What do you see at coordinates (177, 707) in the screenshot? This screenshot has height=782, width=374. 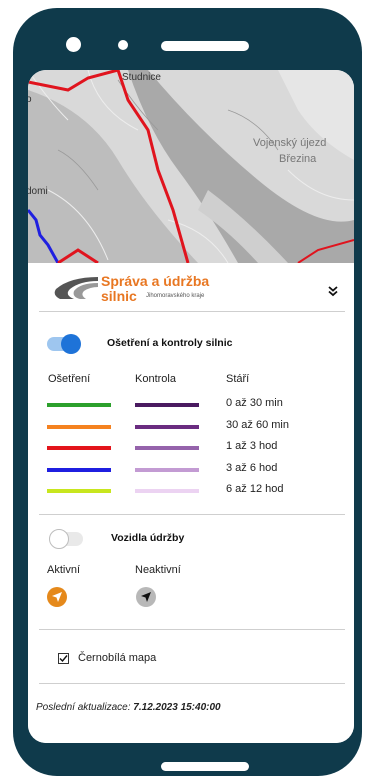 I see `last-update-value: 7.12.2023 15:40:00` at bounding box center [177, 707].